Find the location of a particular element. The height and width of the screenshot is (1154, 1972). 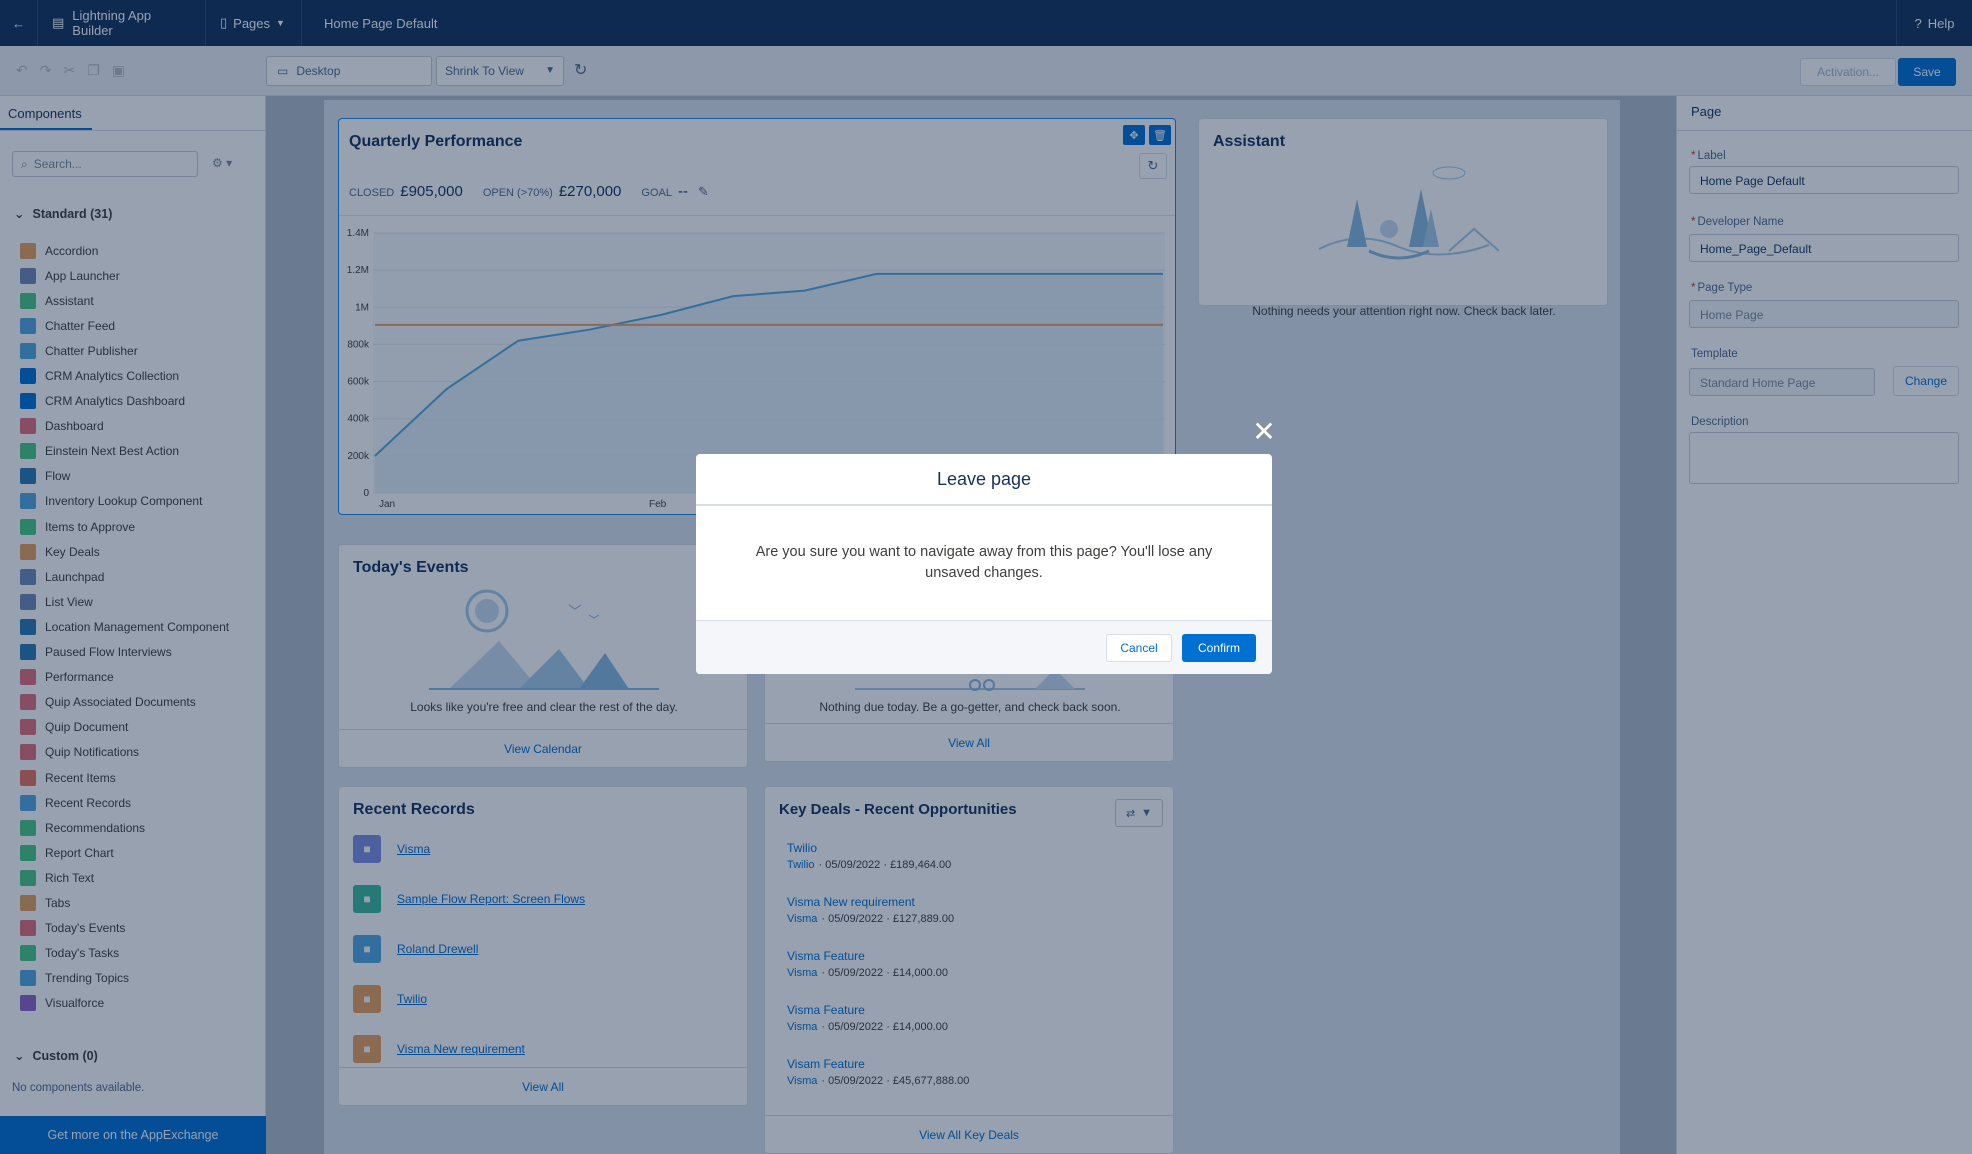

cancel-button: Cancel is located at coordinates (1139, 648).